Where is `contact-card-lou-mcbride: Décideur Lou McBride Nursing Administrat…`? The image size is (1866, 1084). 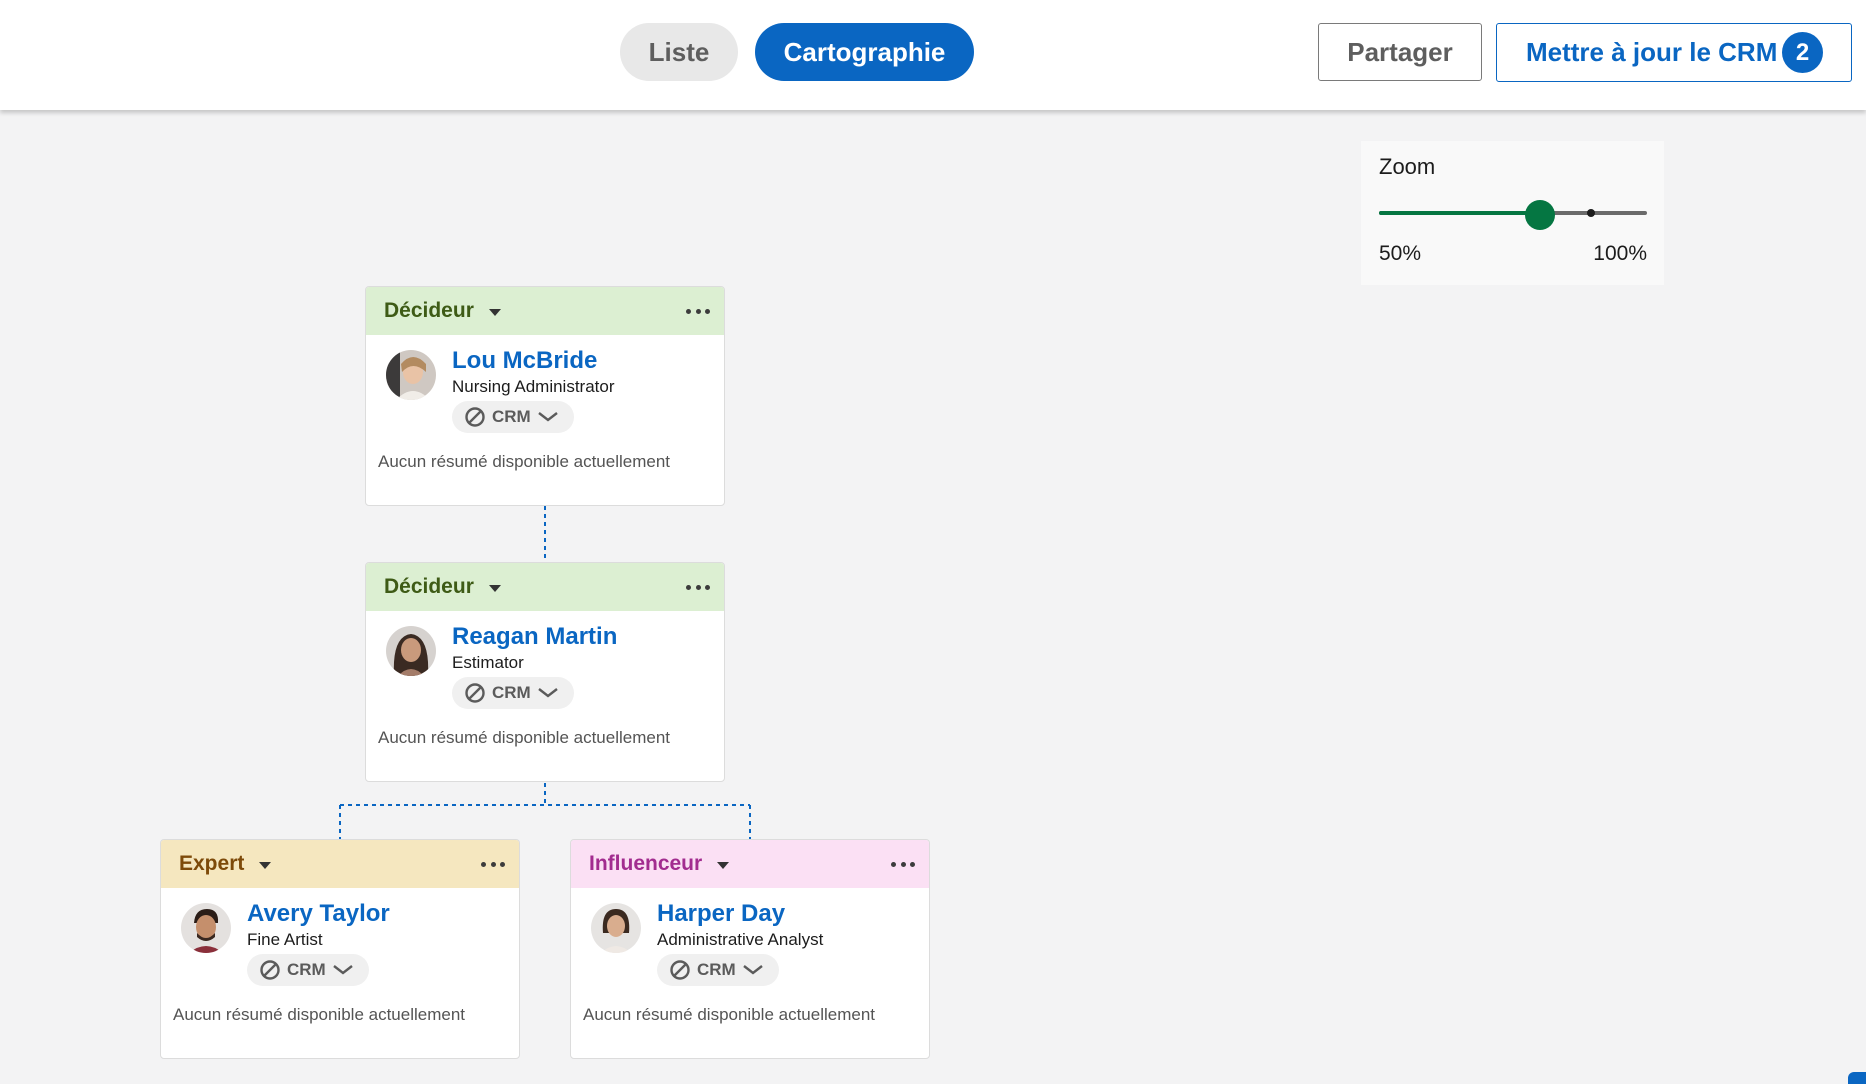 contact-card-lou-mcbride: Décideur Lou McBride Nursing Administrat… is located at coordinates (545, 396).